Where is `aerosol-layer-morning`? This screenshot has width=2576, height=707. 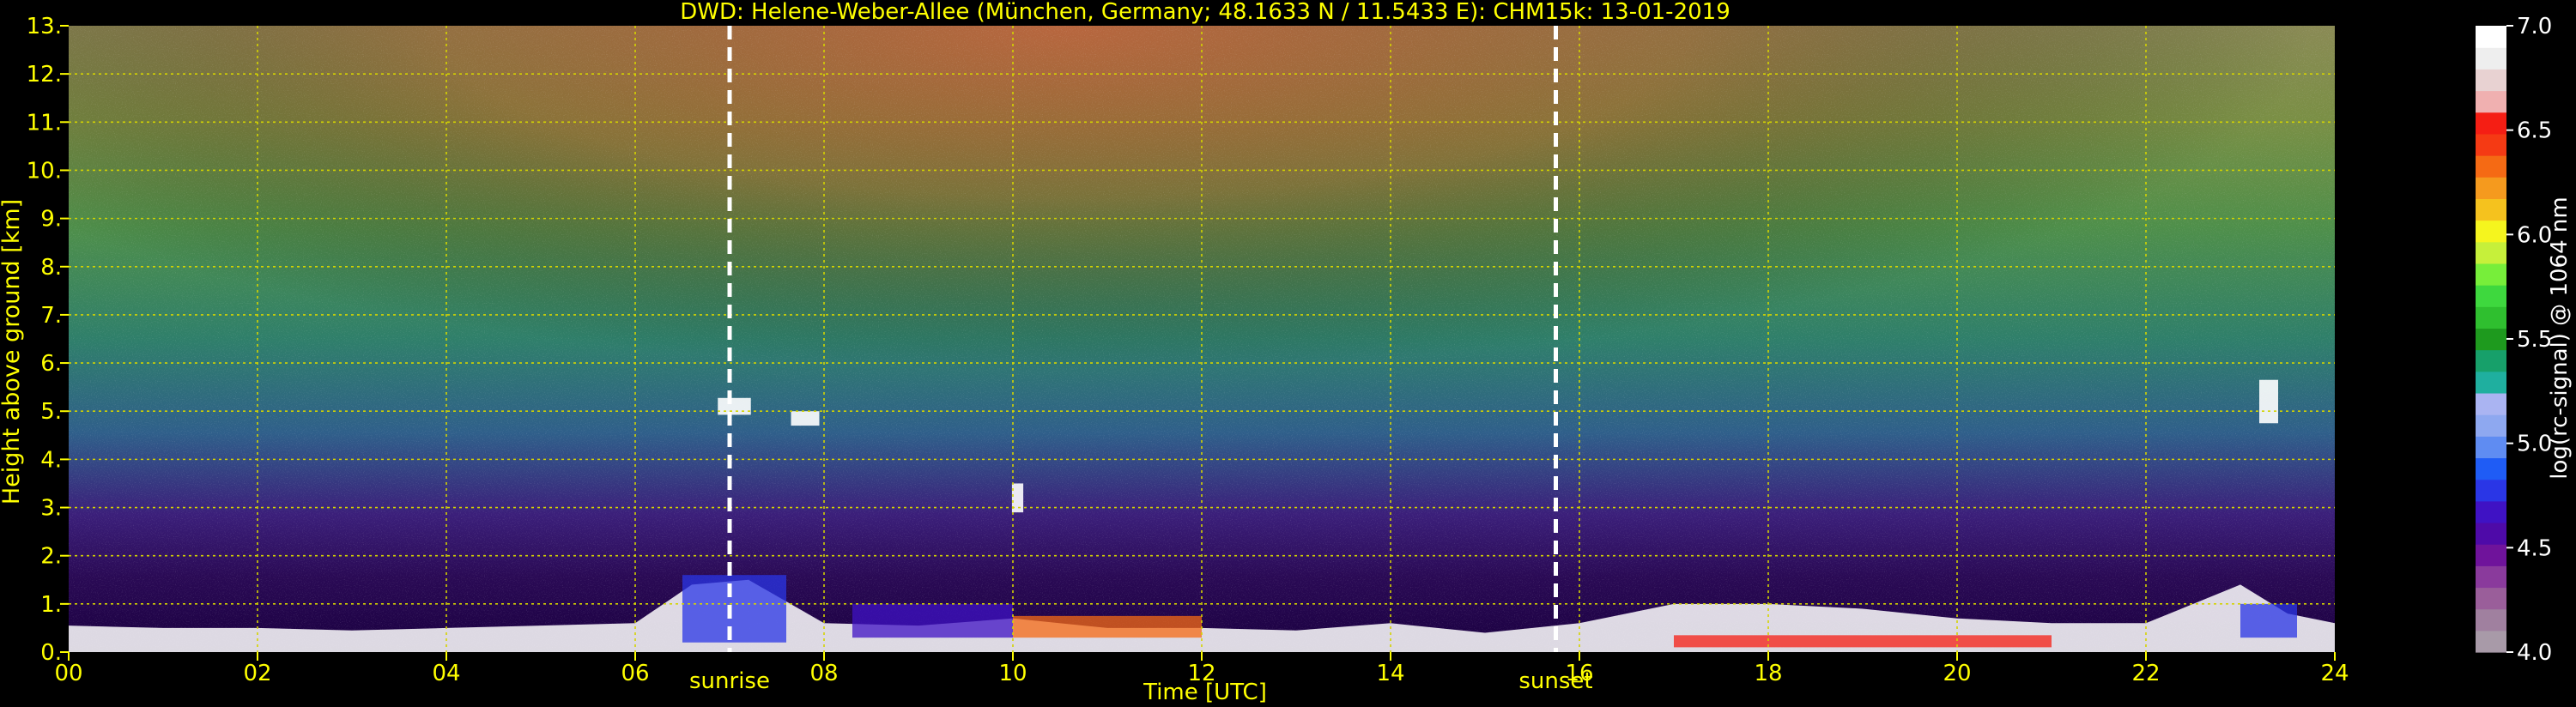
aerosol-layer-morning is located at coordinates (734, 609).